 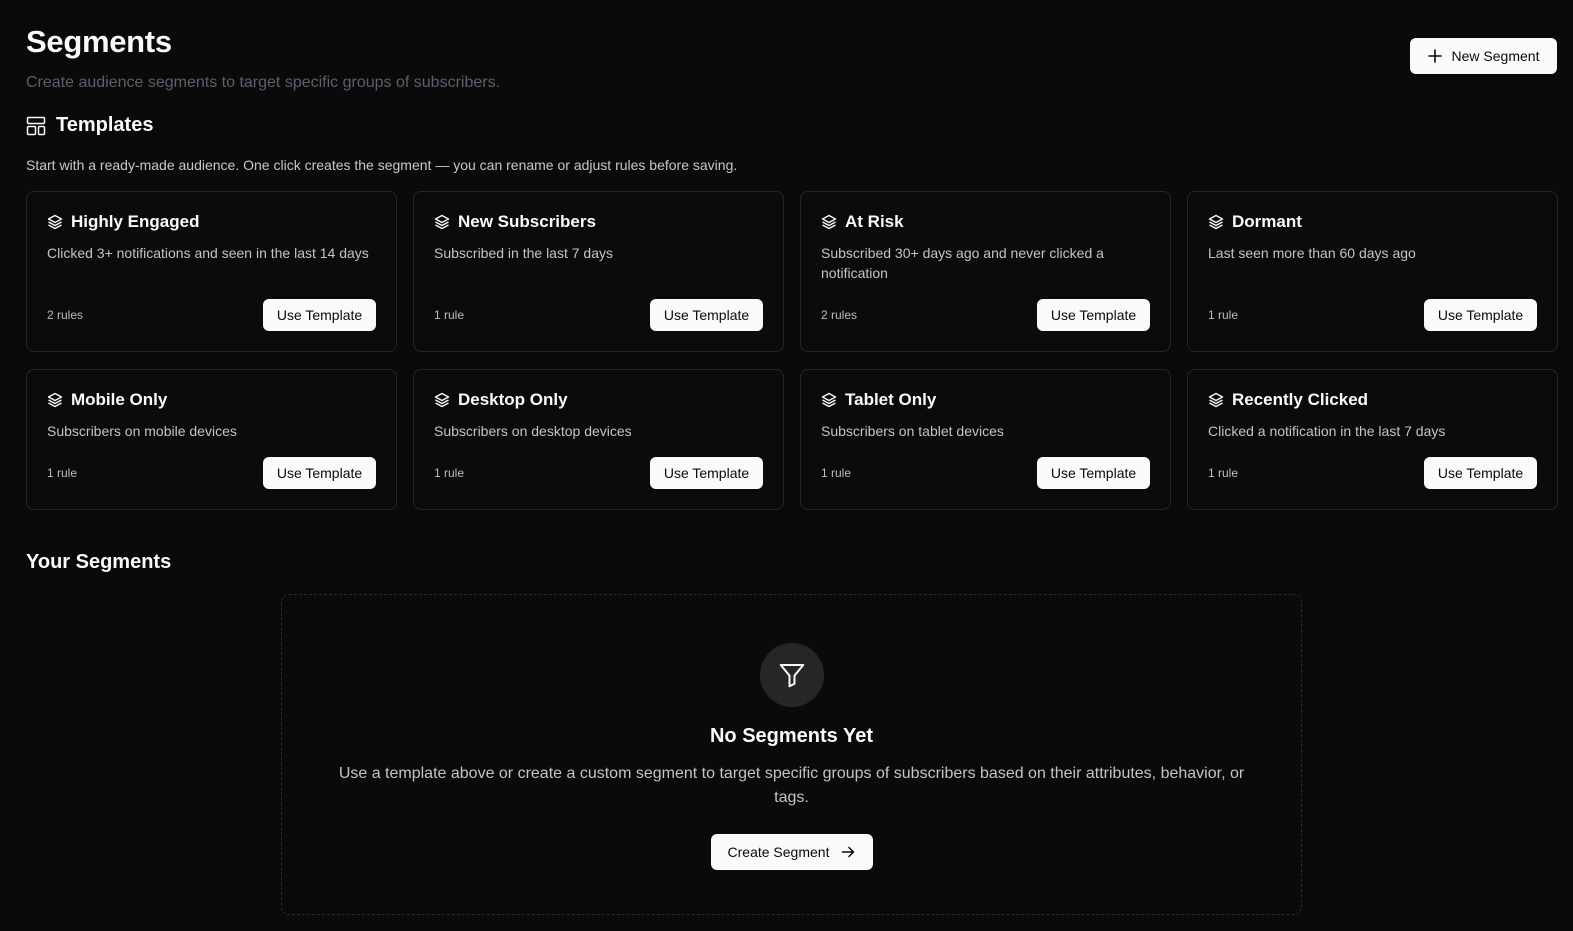 I want to click on templates-header: Templates, so click(x=89, y=125).